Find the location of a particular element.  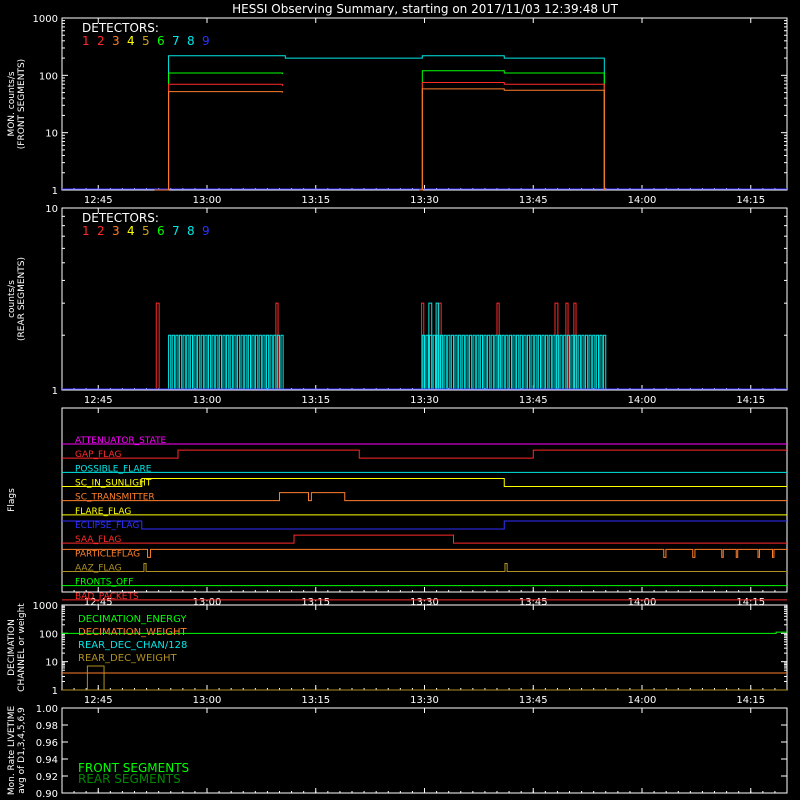

front-detector-number: 6 is located at coordinates (161, 41).